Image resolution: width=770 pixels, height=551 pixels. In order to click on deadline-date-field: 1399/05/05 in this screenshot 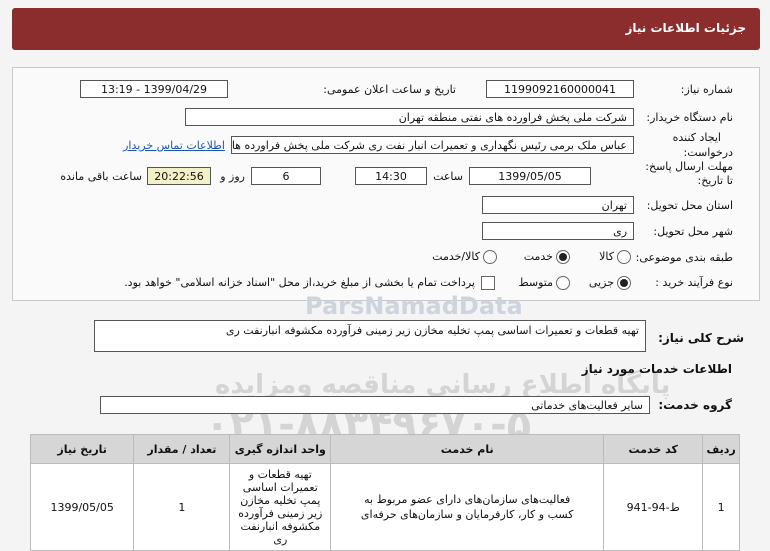, I will do `click(530, 176)`.